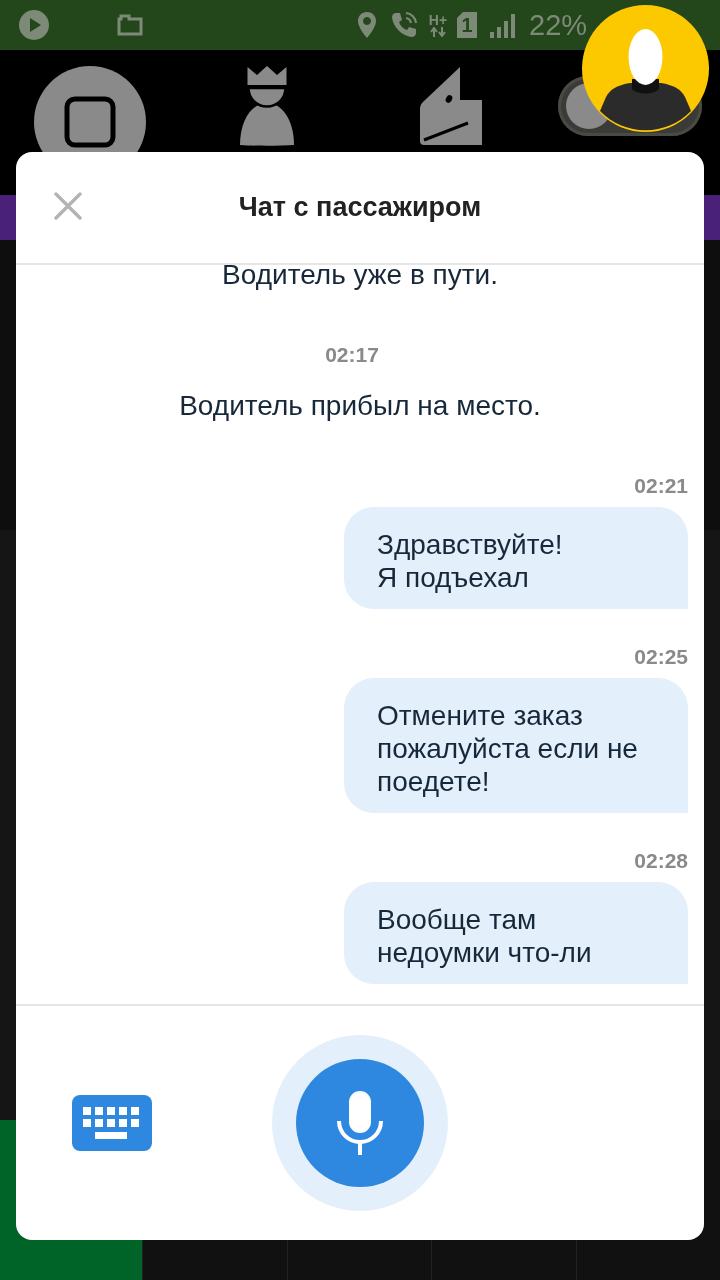 Image resolution: width=720 pixels, height=1280 pixels. What do you see at coordinates (438, 20) in the screenshot?
I see `network-type: H+` at bounding box center [438, 20].